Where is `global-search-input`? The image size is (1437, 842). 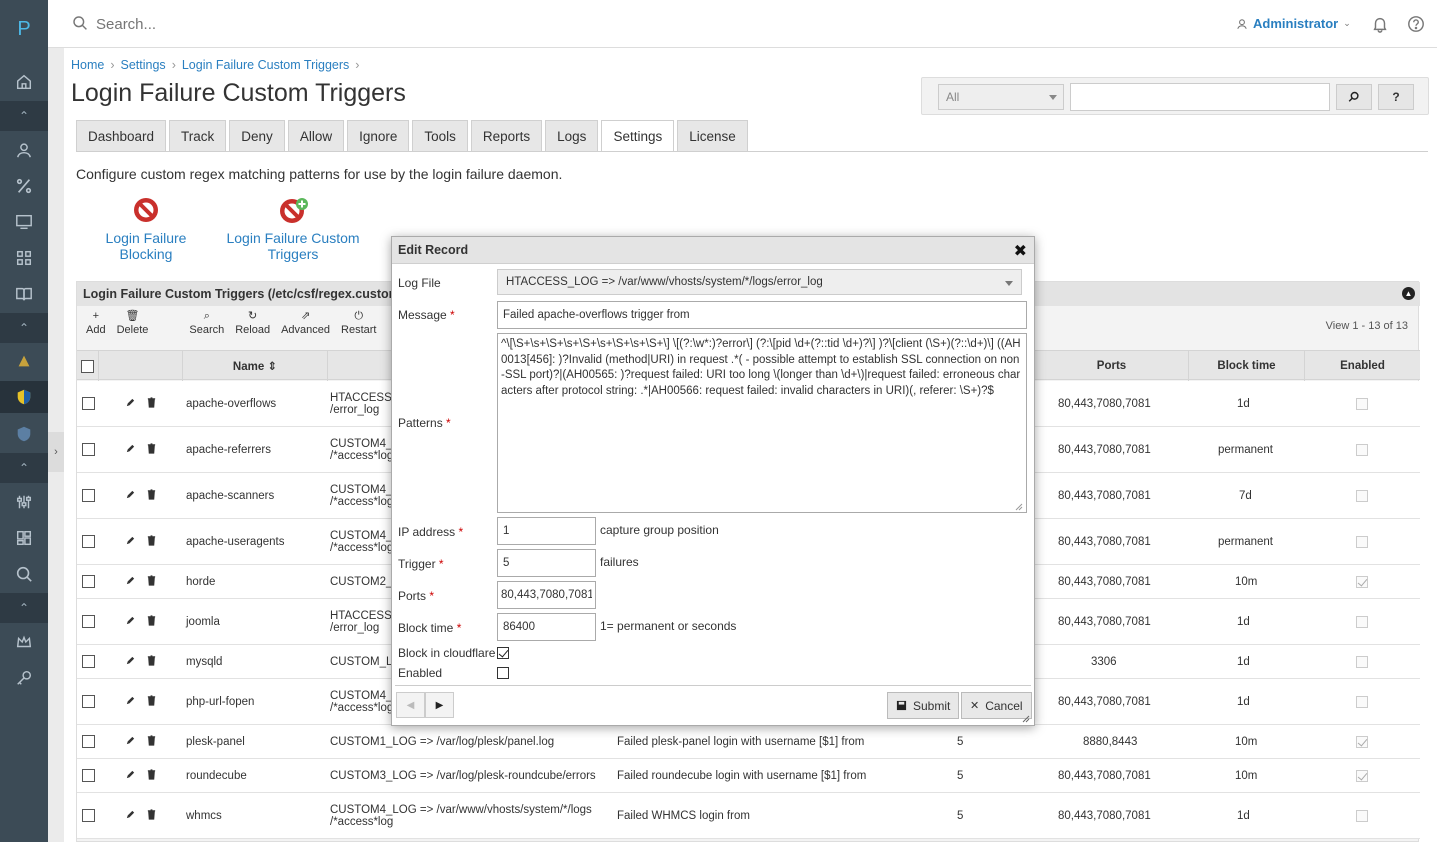
global-search-input is located at coordinates (346, 24).